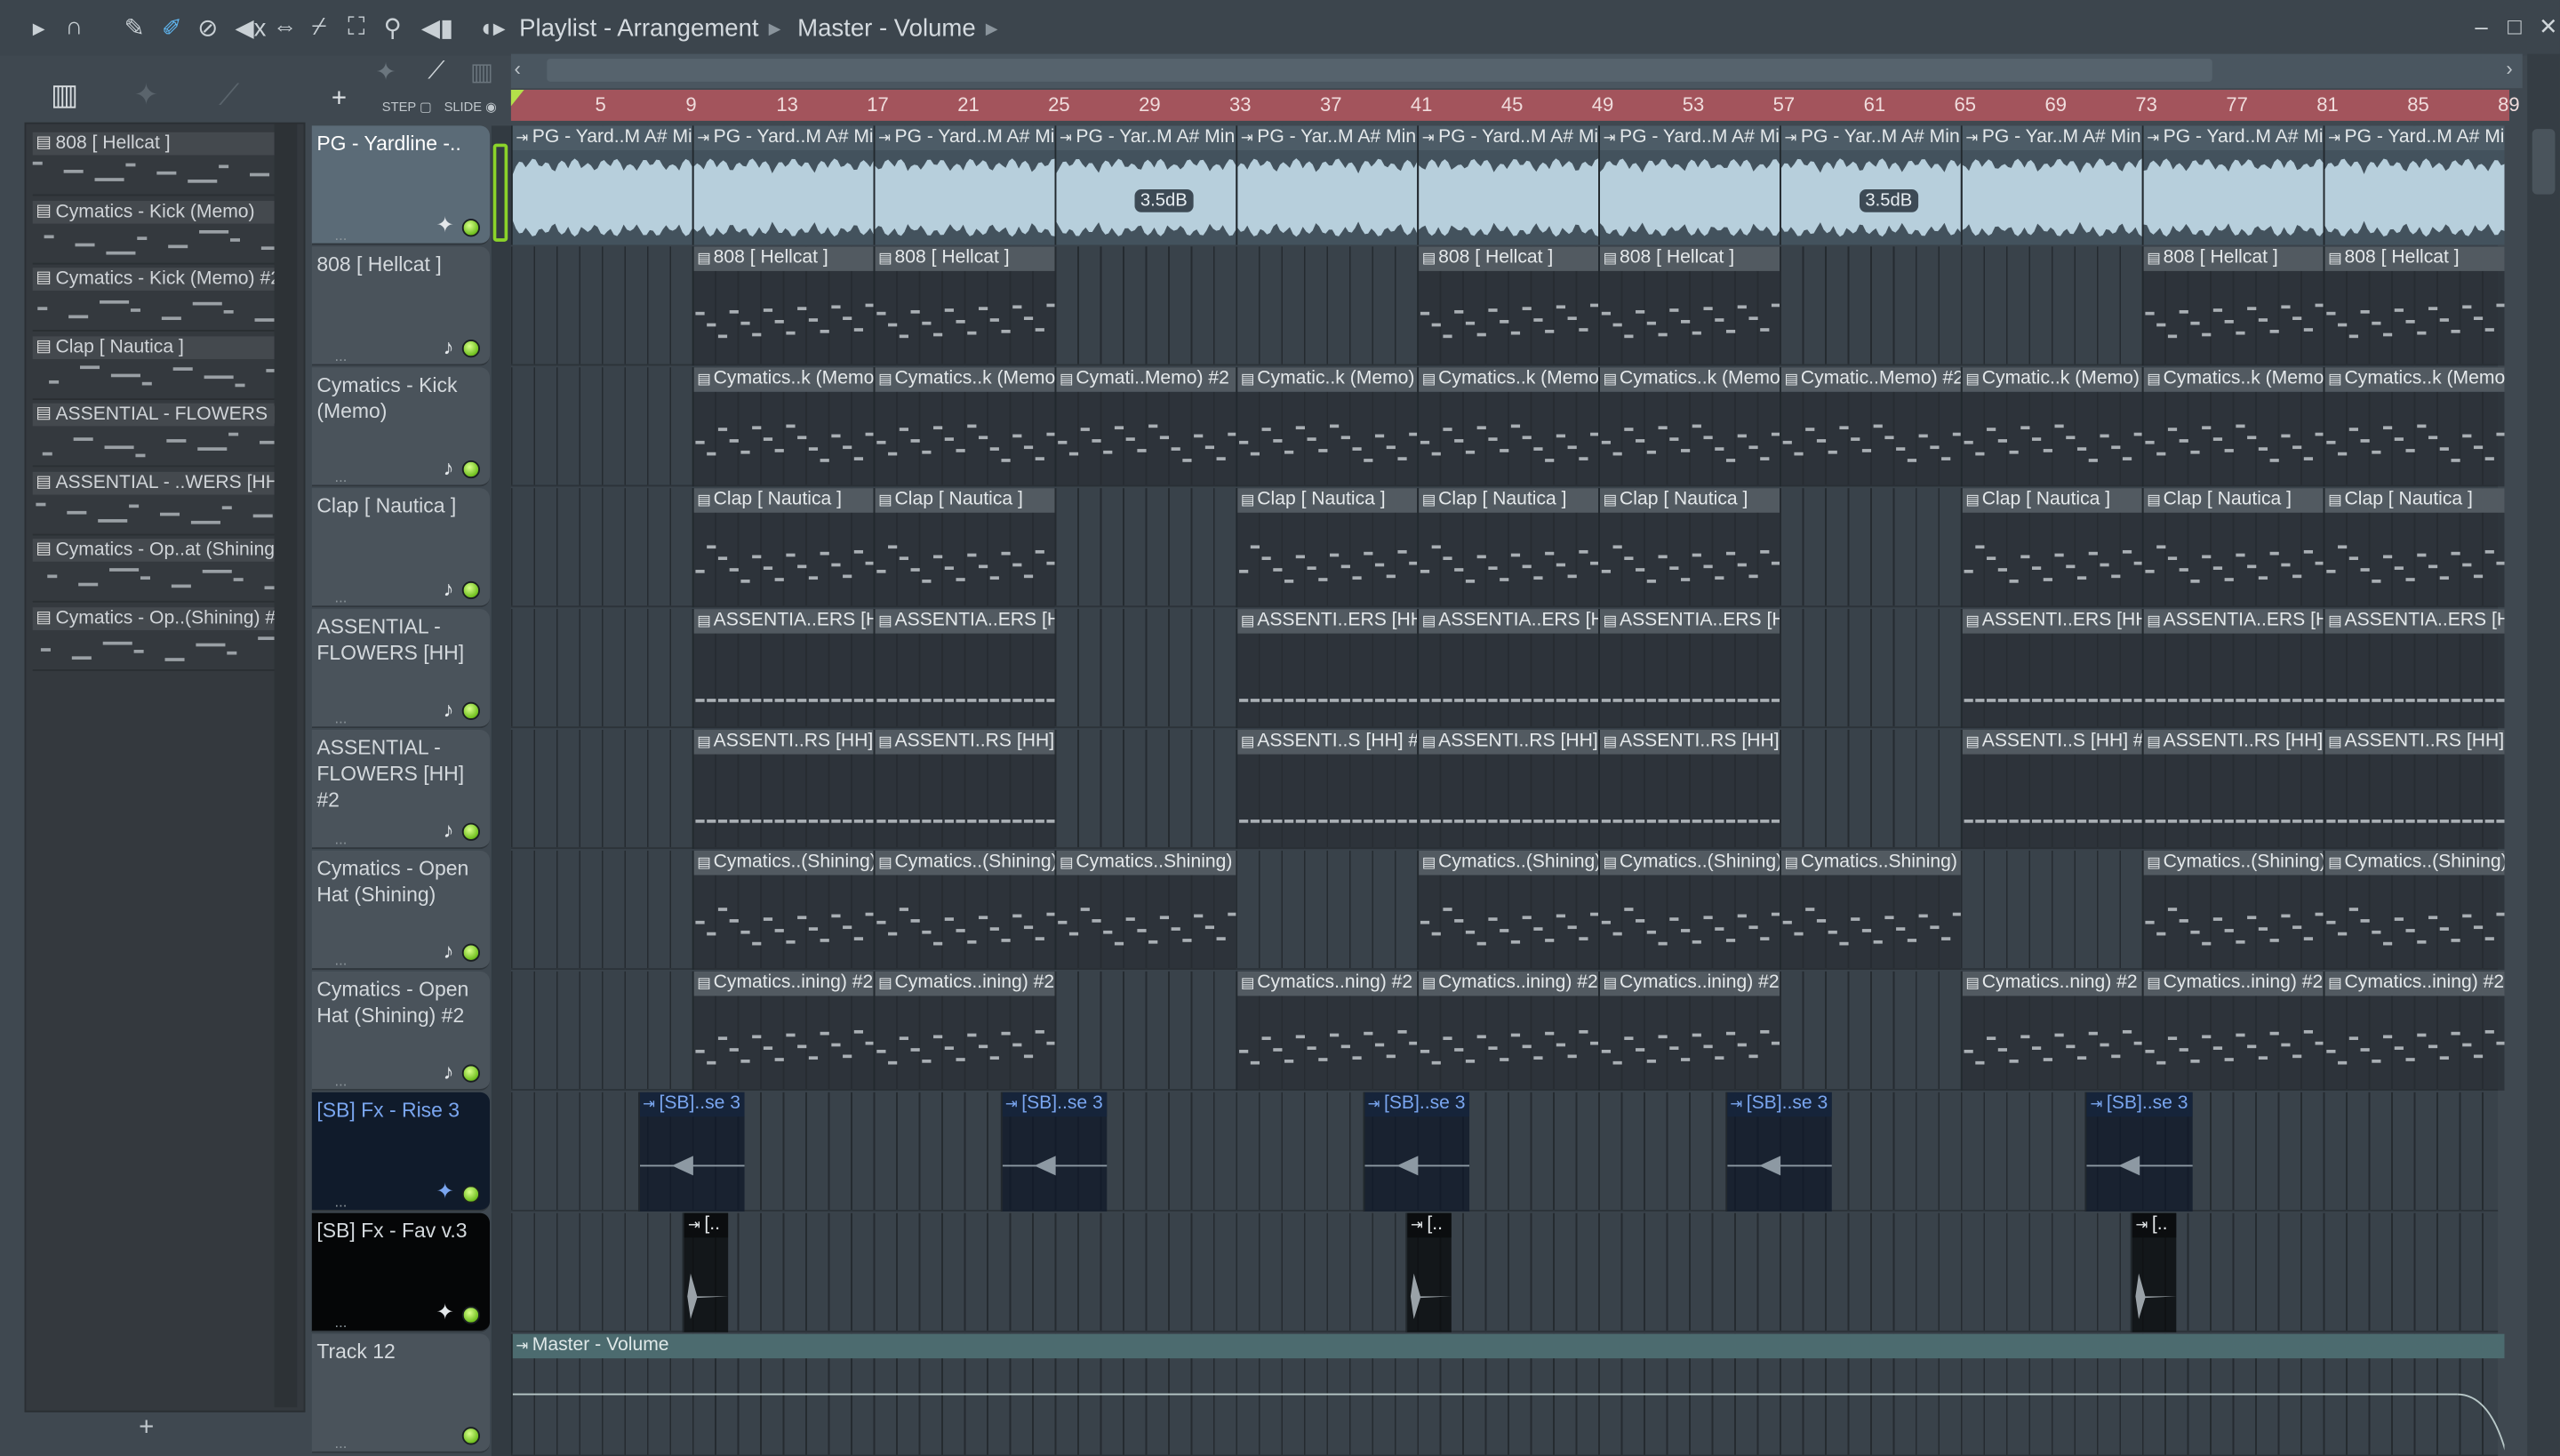 The height and width of the screenshot is (1456, 2560). I want to click on picker-item: Clap [ Nautica ], so click(159, 366).